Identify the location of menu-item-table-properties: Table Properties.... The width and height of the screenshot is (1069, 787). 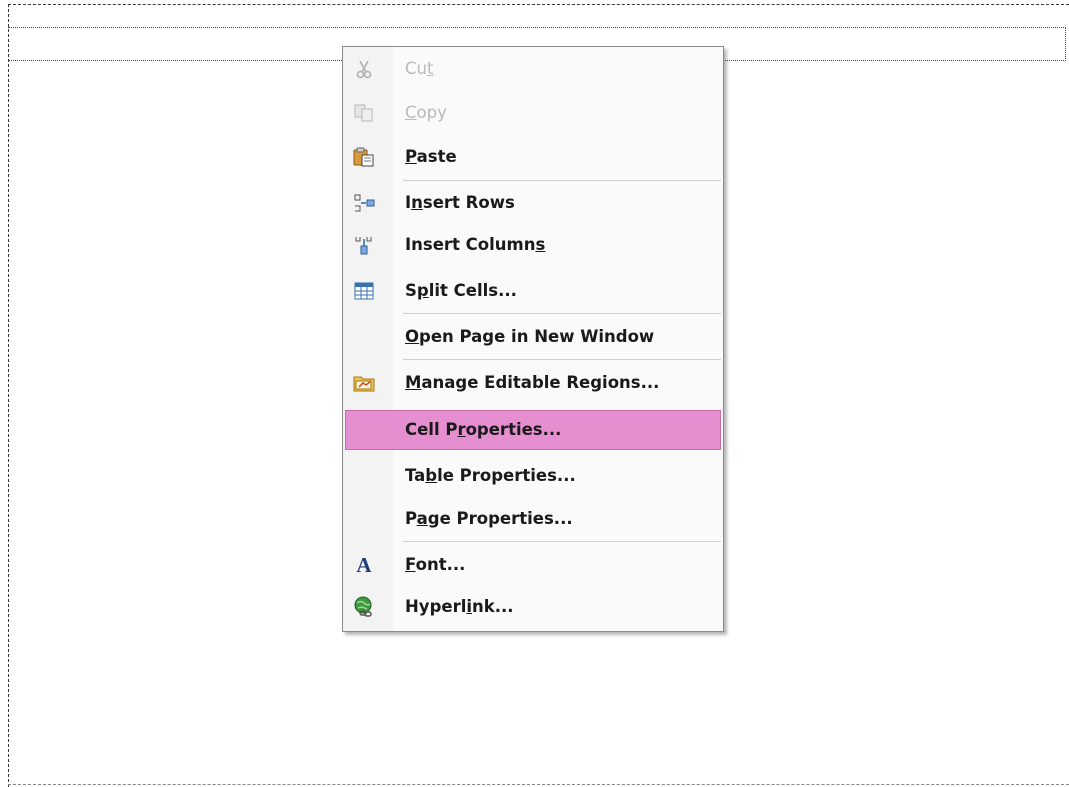
(533, 476).